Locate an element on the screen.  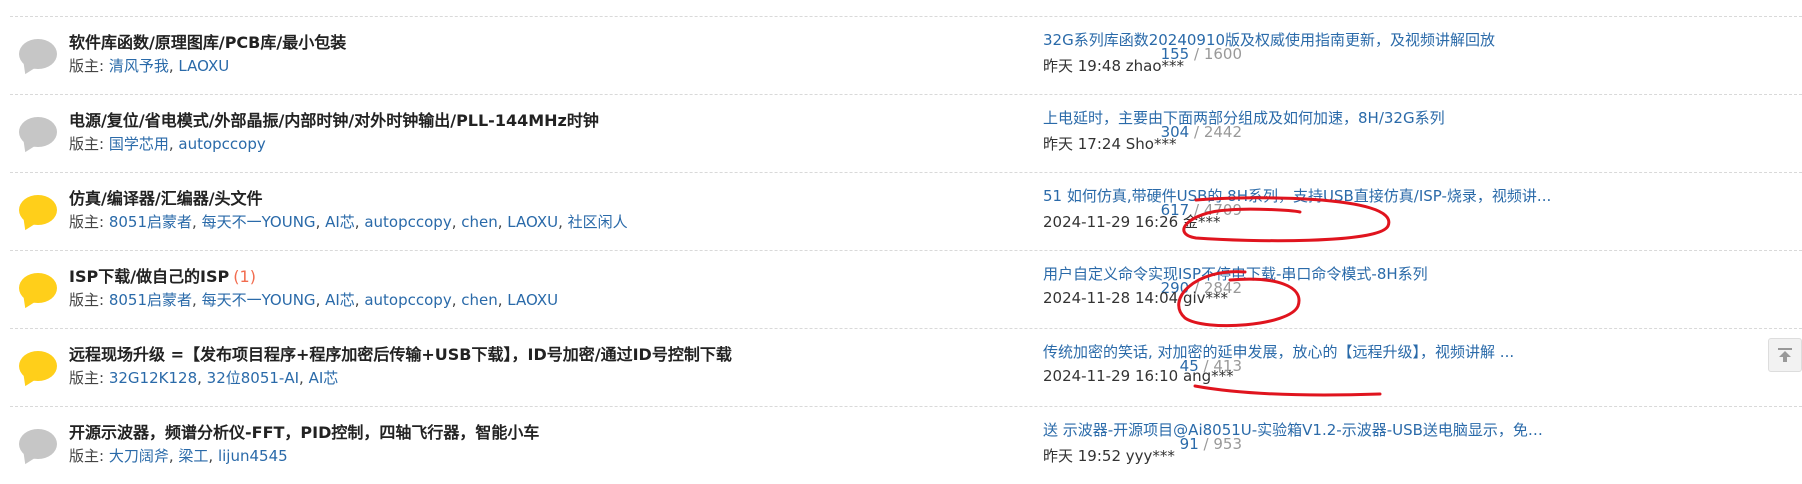
last-post-user: ang*** is located at coordinates (1208, 376).